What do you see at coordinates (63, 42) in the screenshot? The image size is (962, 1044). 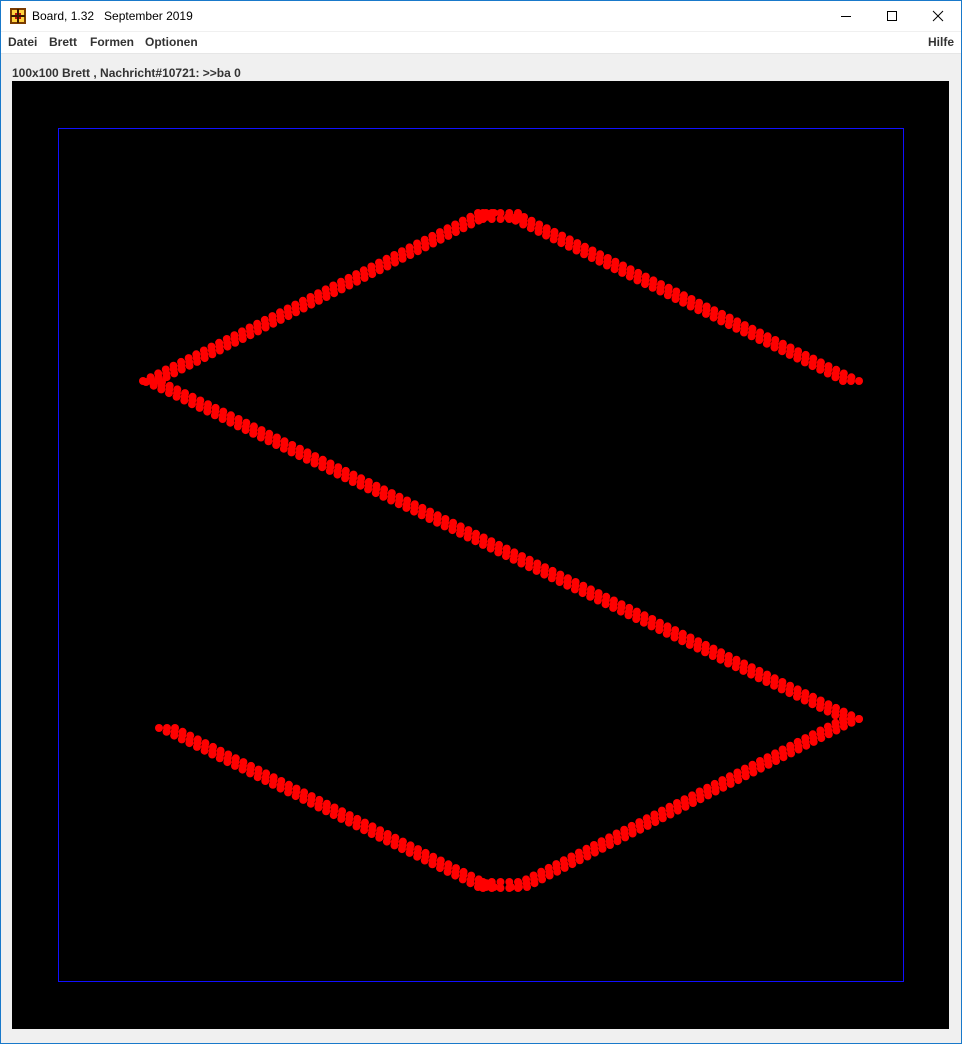 I see `menu-brett: Brett` at bounding box center [63, 42].